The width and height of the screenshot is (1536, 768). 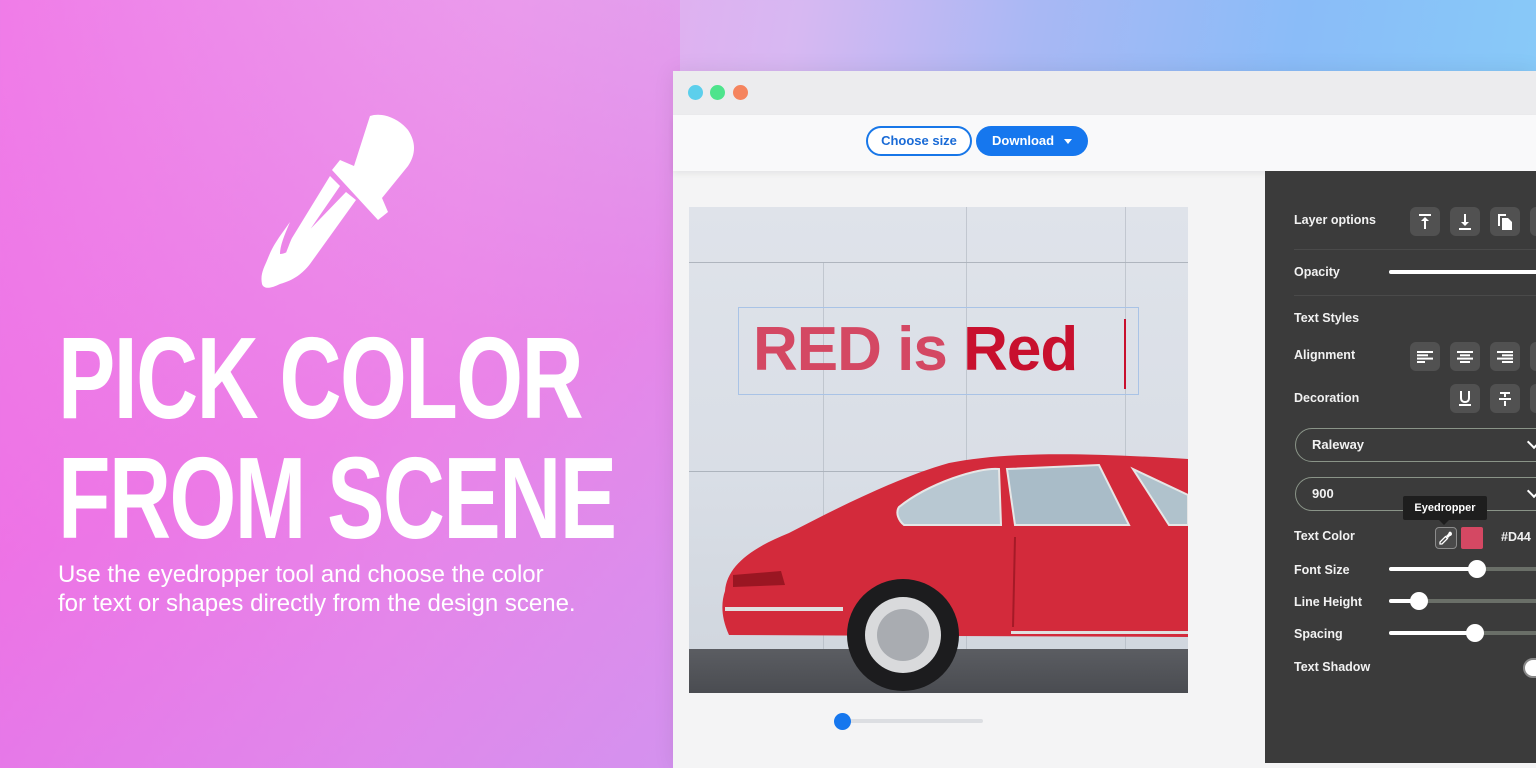 I want to click on hero-title: PICK COLOR FROM SCENE, so click(x=337, y=438).